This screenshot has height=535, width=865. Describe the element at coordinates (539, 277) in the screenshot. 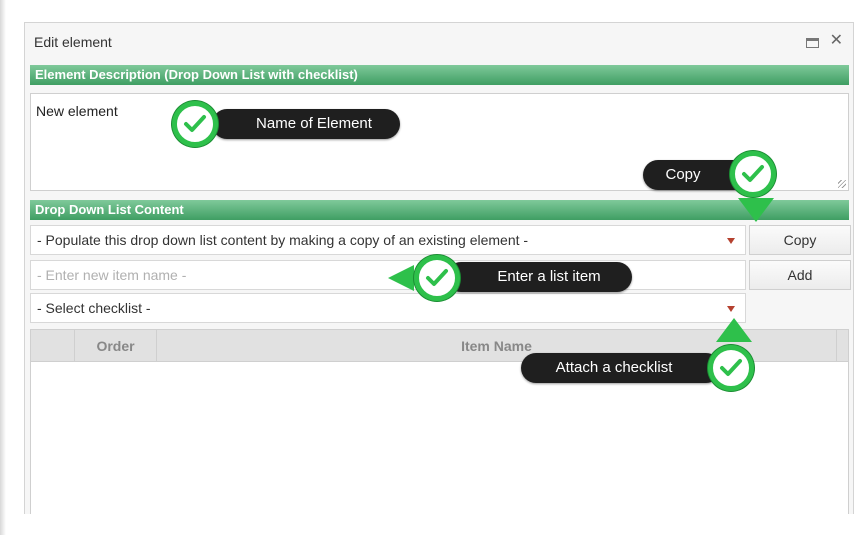

I see `callout-enter-list-item: Enter a list item` at that location.